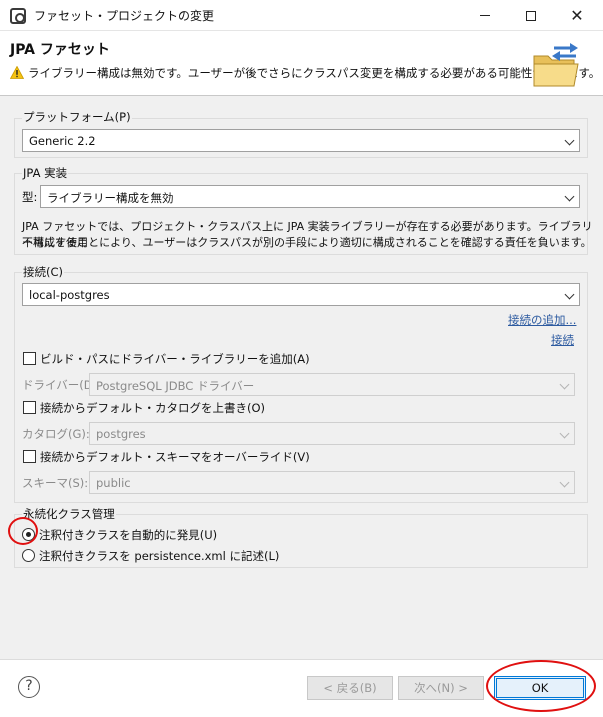 Image resolution: width=603 pixels, height=717 pixels. I want to click on warning-icon, so click(17, 72).